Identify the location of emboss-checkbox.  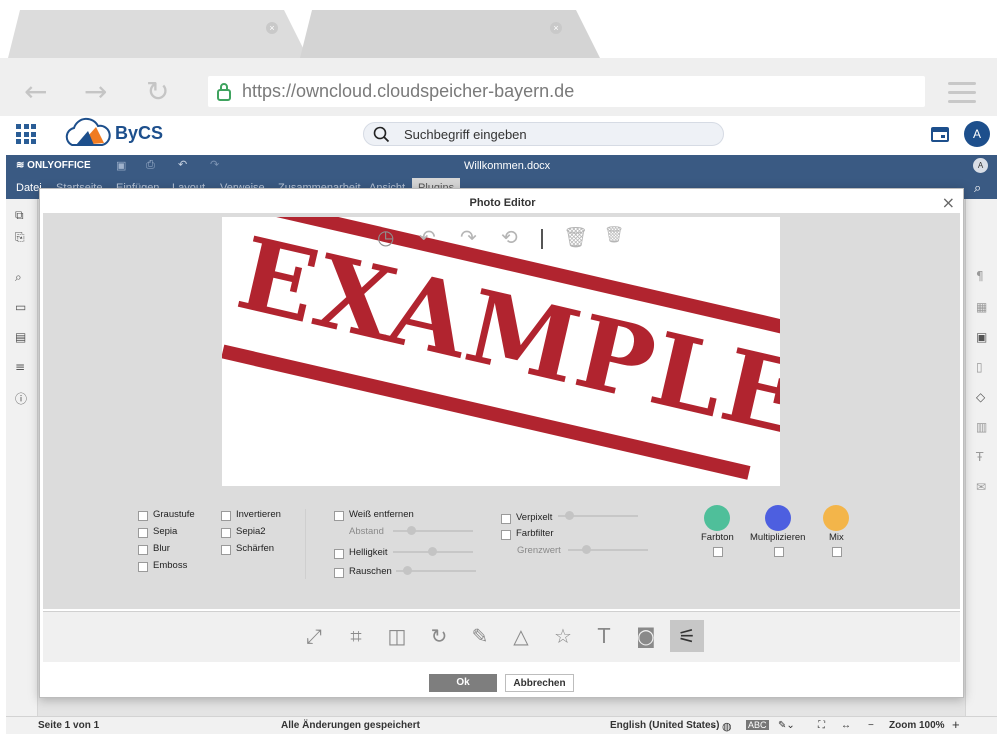
(143, 567).